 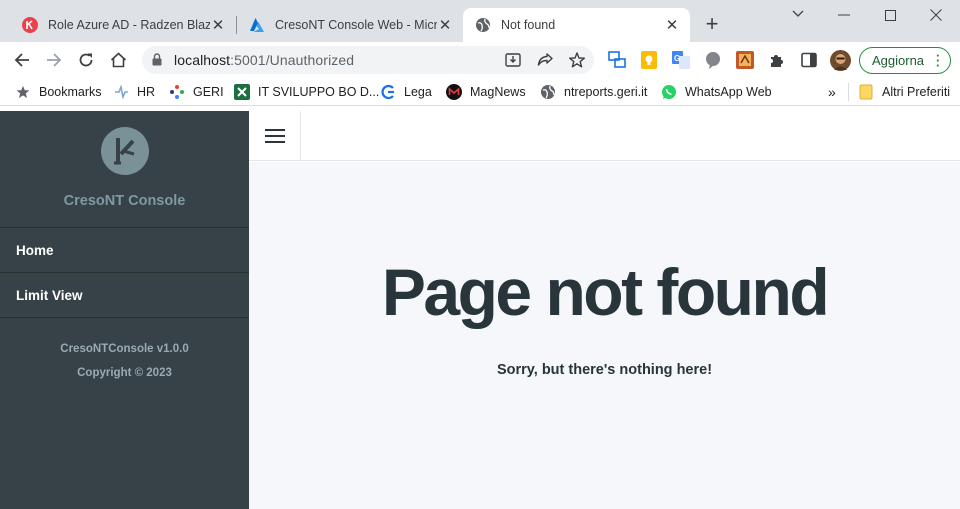 I want to click on nav-divider, so click(x=124, y=317).